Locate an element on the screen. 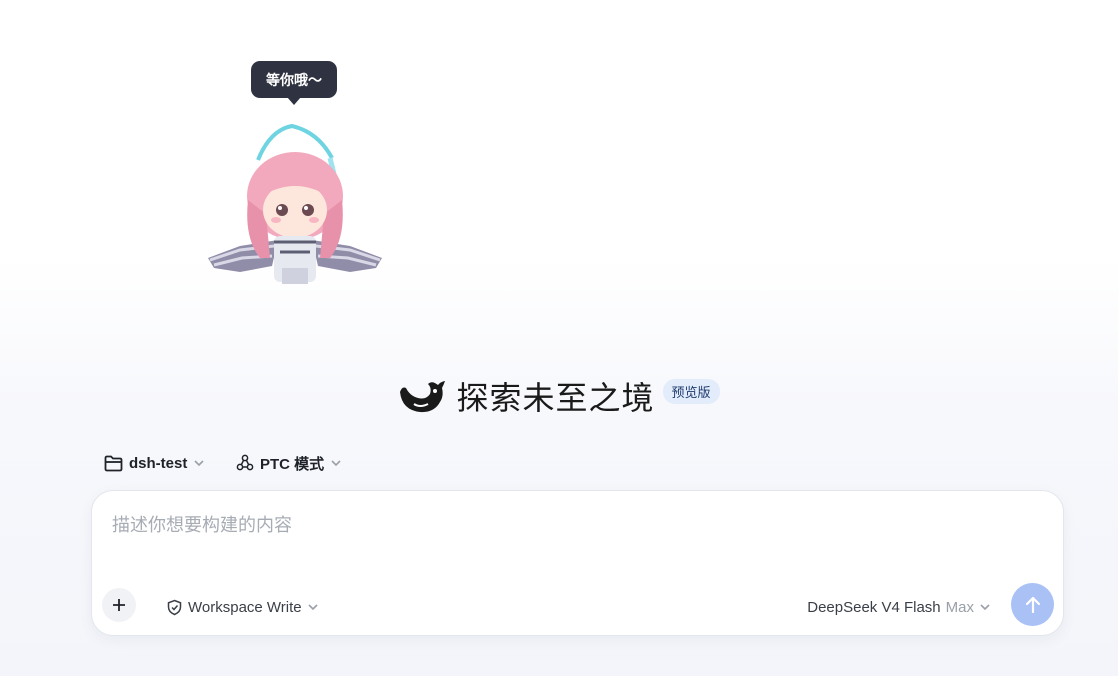 Image resolution: width=1118 pixels, height=676 pixels. mode-selector: PTC 模式 is located at coordinates (289, 463).